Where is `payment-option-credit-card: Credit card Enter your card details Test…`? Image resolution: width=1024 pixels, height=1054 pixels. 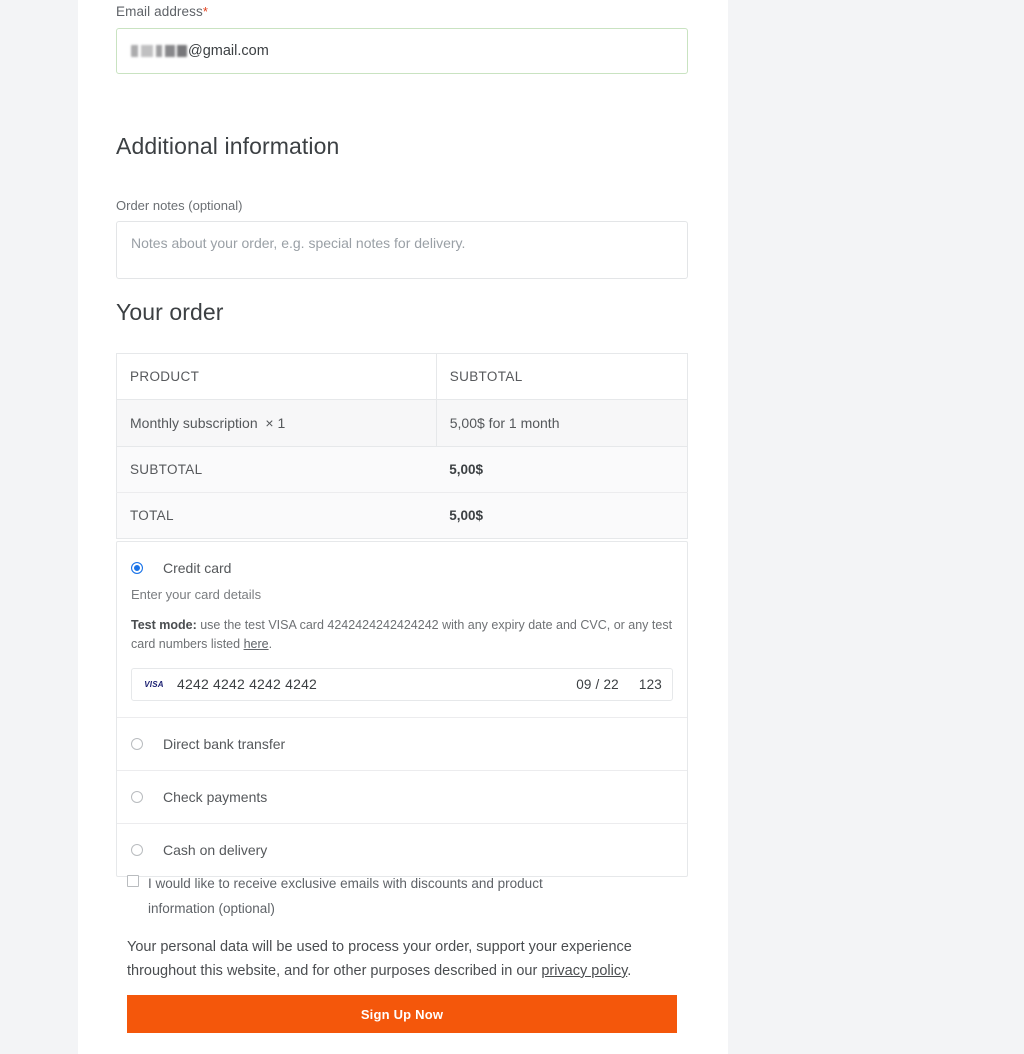 payment-option-credit-card: Credit card Enter your card details Test… is located at coordinates (402, 630).